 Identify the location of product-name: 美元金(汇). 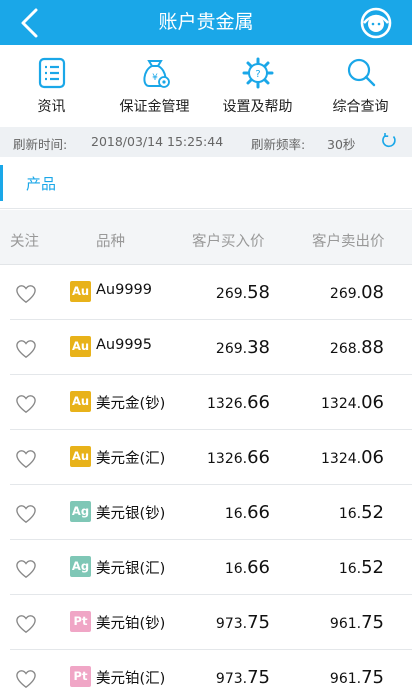
(131, 459).